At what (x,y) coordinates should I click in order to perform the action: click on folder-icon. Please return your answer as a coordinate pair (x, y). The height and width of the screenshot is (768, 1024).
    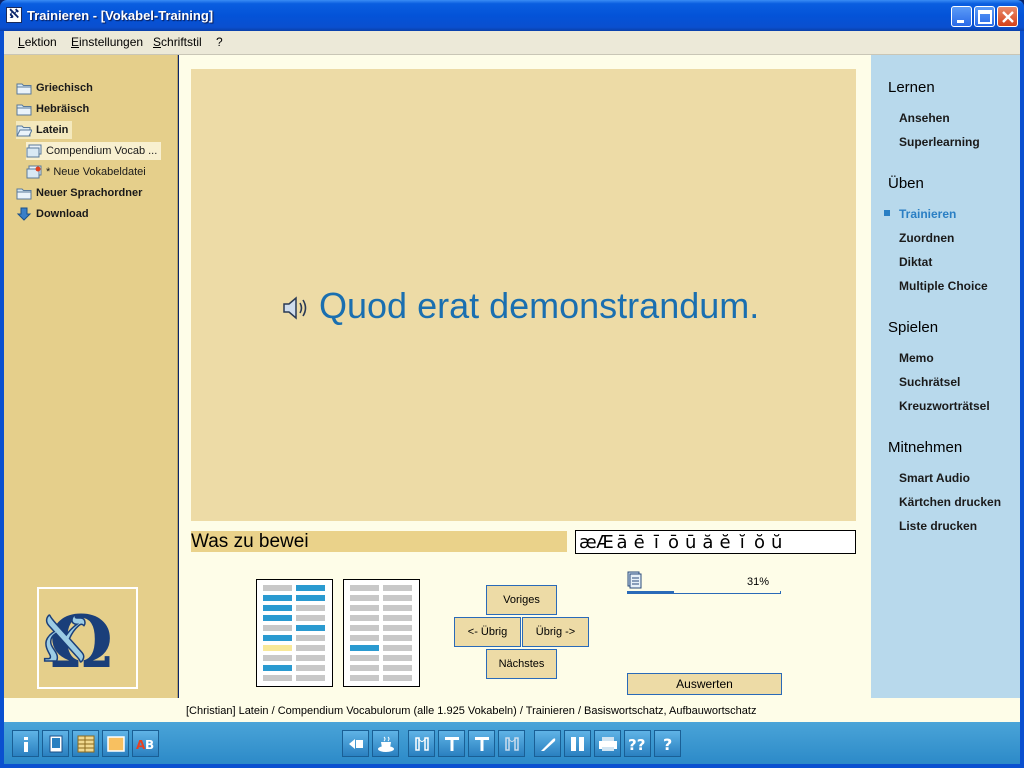
    Looking at the image, I should click on (24, 193).